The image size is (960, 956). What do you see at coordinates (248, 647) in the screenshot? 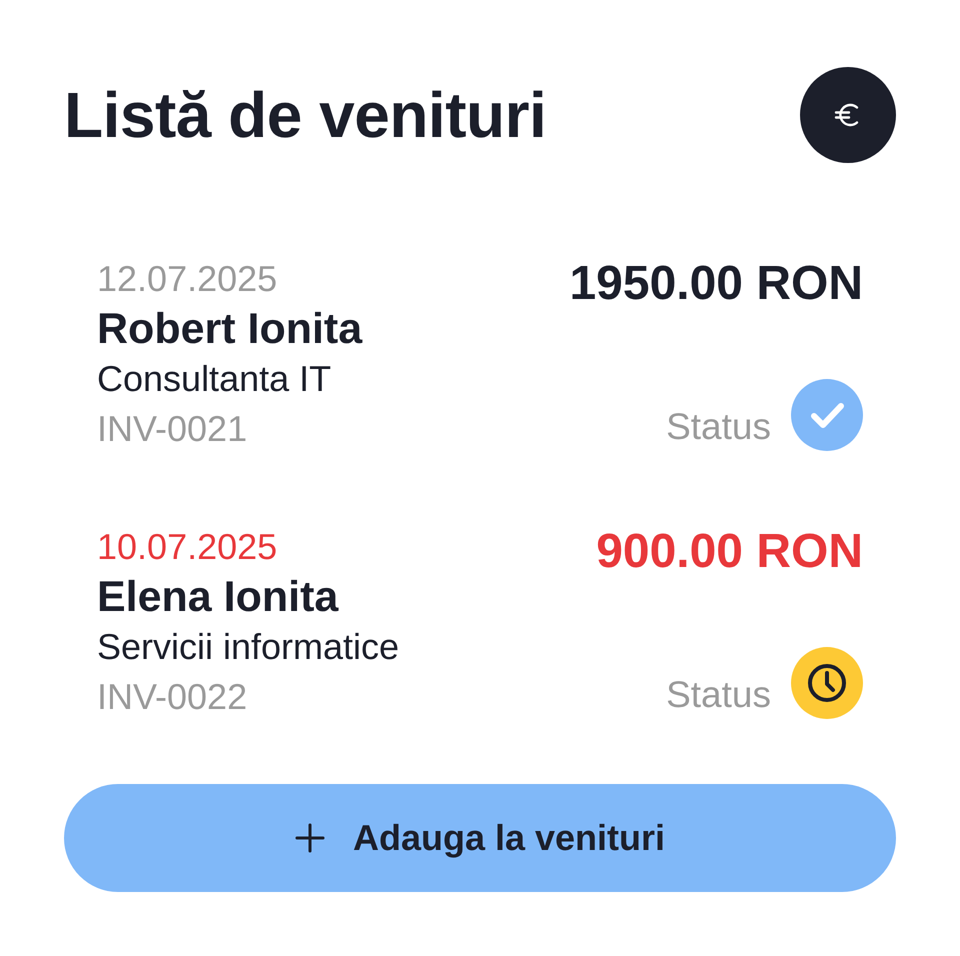
I see `income-description: Servicii informatice` at bounding box center [248, 647].